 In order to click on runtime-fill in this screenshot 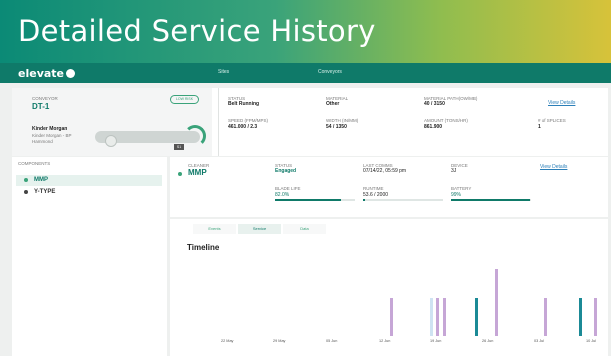, I will do `click(364, 200)`.